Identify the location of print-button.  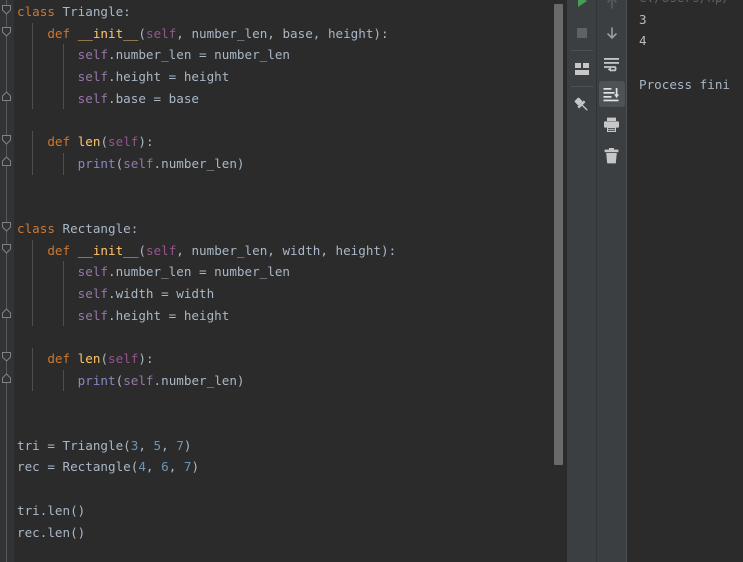
(612, 125).